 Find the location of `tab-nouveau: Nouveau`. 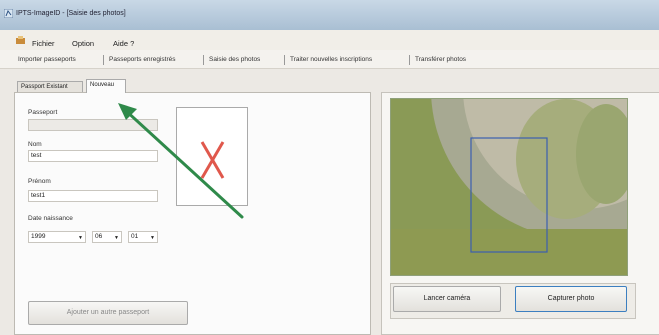

tab-nouveau: Nouveau is located at coordinates (106, 86).